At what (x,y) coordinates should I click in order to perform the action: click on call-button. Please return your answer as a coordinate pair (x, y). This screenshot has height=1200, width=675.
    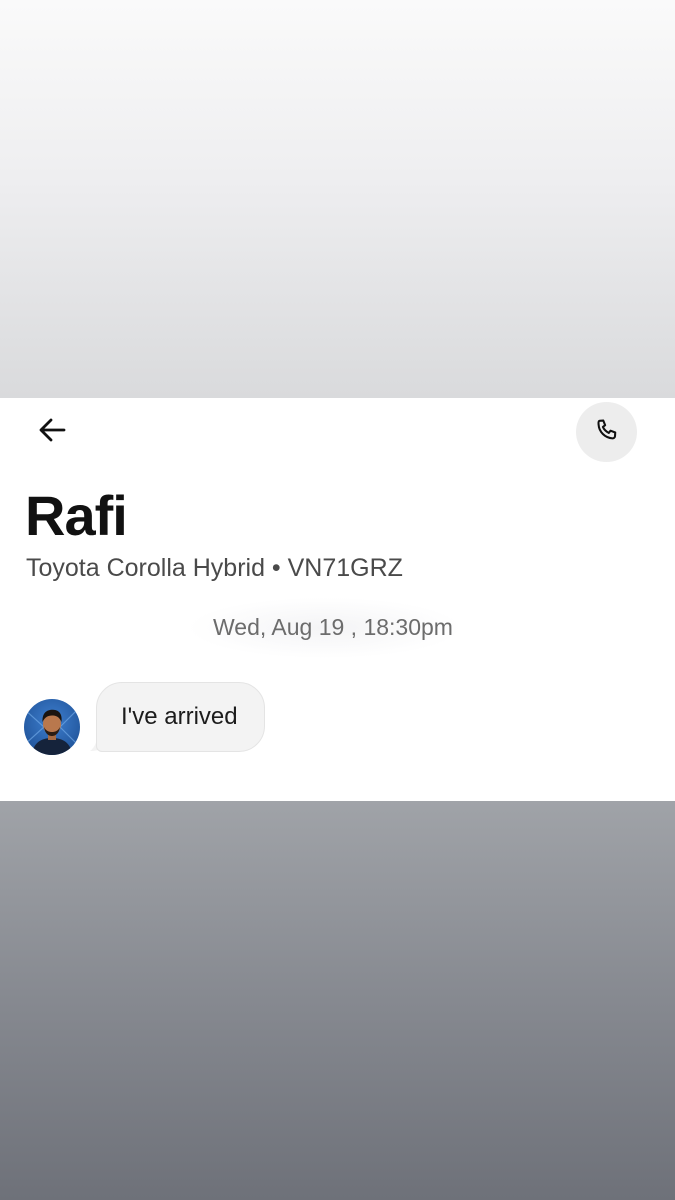
    Looking at the image, I should click on (606, 432).